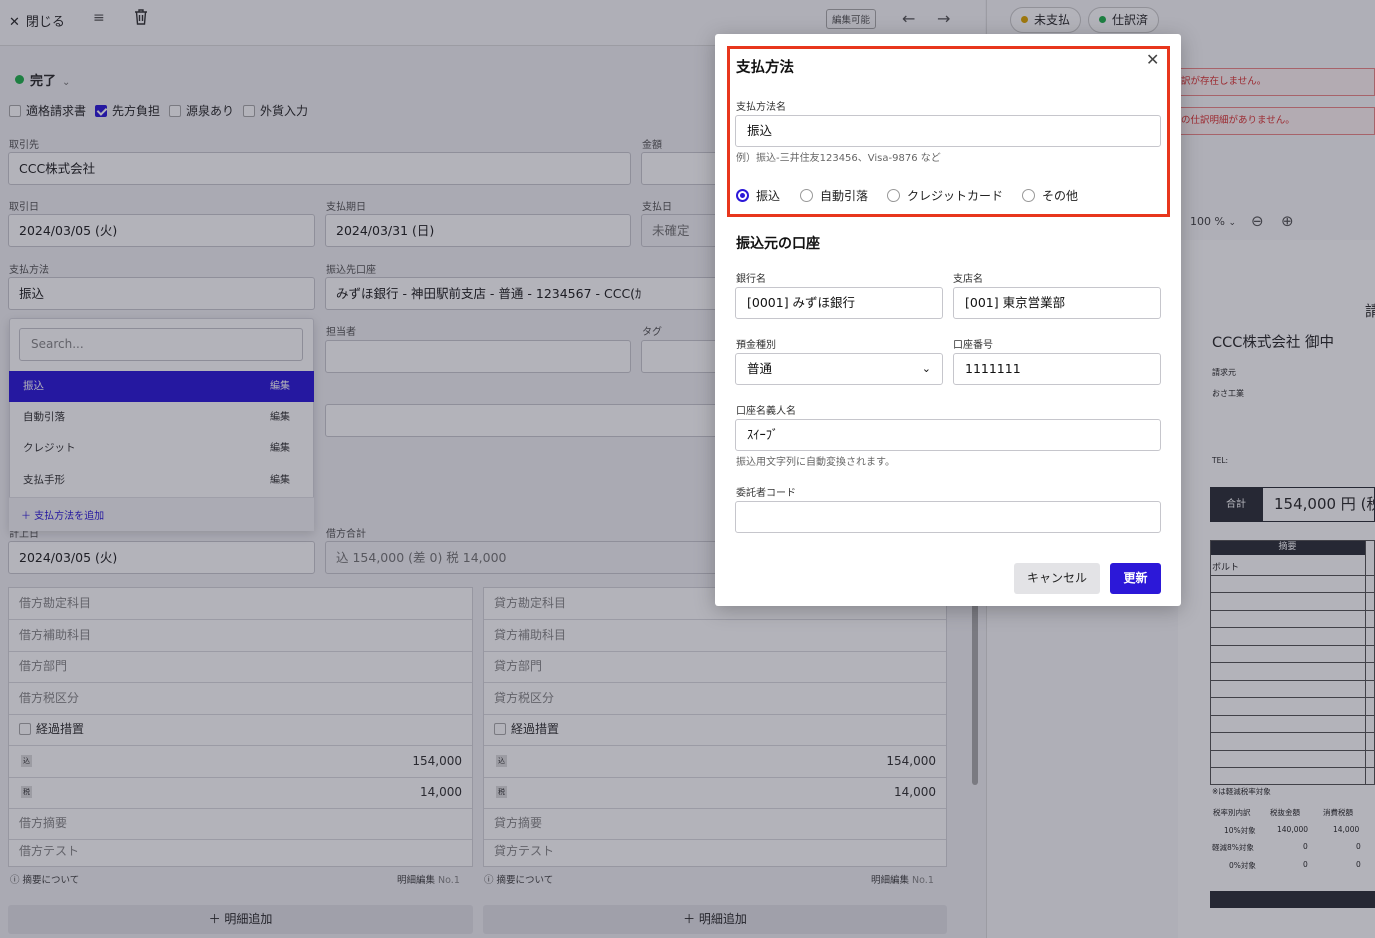 This screenshot has width=1375, height=938. What do you see at coordinates (948, 435) in the screenshot?
I see `account-holder-input: ｽｲｰﾌﾞ` at bounding box center [948, 435].